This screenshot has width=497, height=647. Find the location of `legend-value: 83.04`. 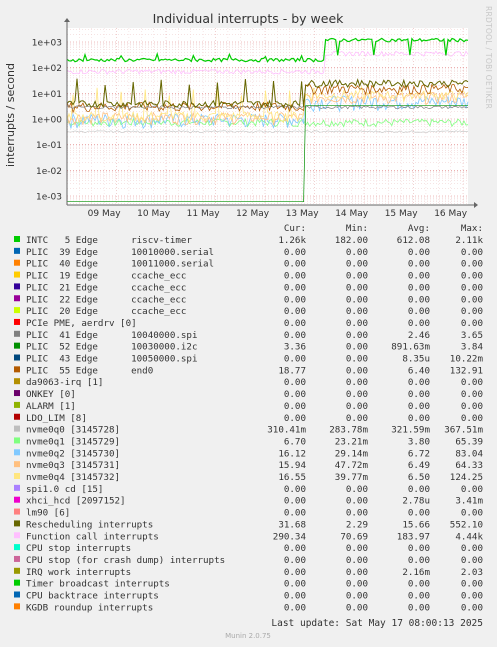

legend-value: 83.04 is located at coordinates (469, 453).